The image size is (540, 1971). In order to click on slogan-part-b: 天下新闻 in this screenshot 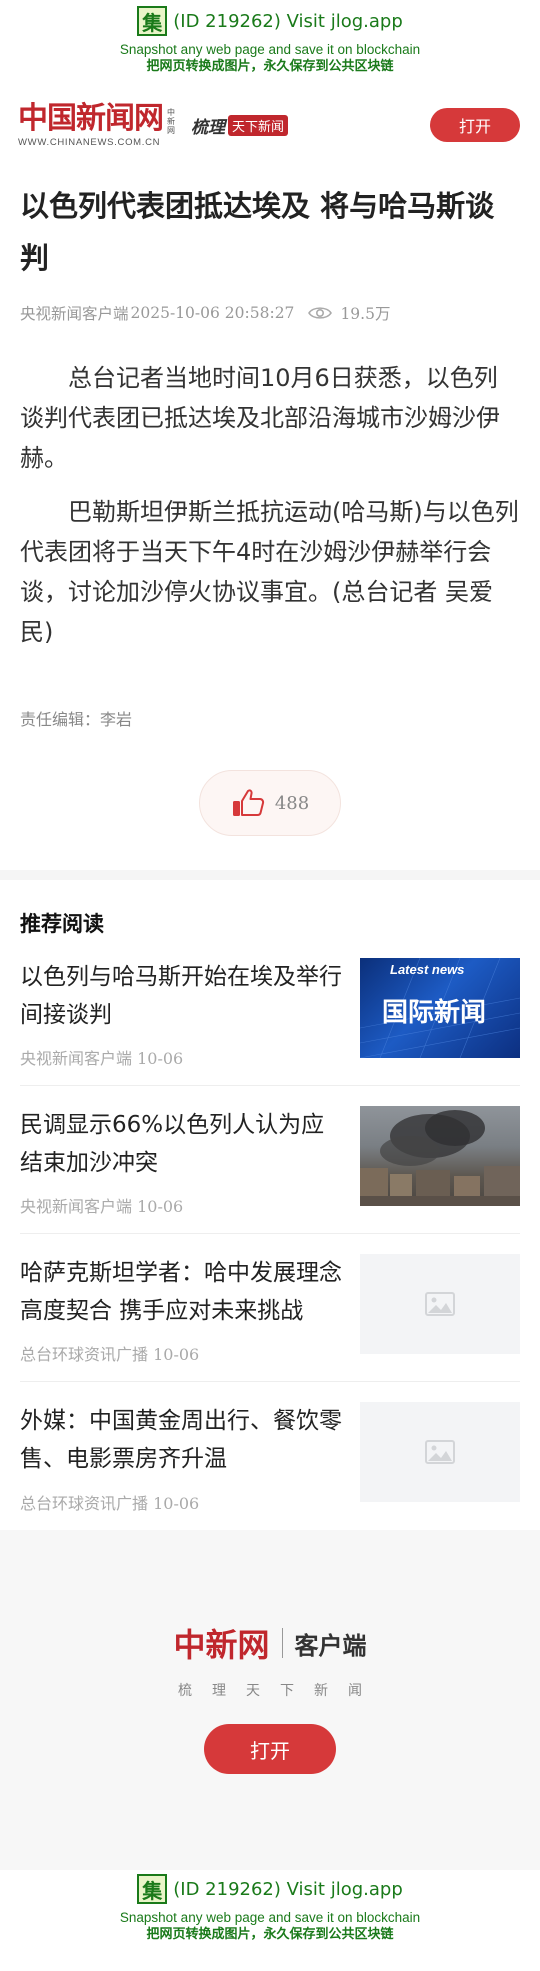, I will do `click(258, 125)`.